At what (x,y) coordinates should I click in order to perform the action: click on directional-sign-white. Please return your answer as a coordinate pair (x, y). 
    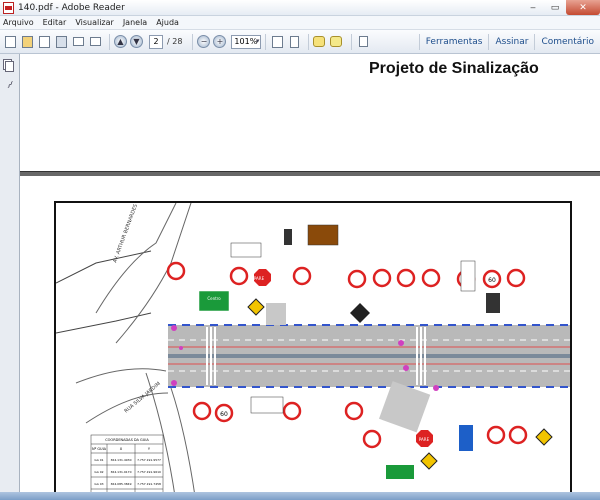
    Looking at the image, I should click on (246, 250).